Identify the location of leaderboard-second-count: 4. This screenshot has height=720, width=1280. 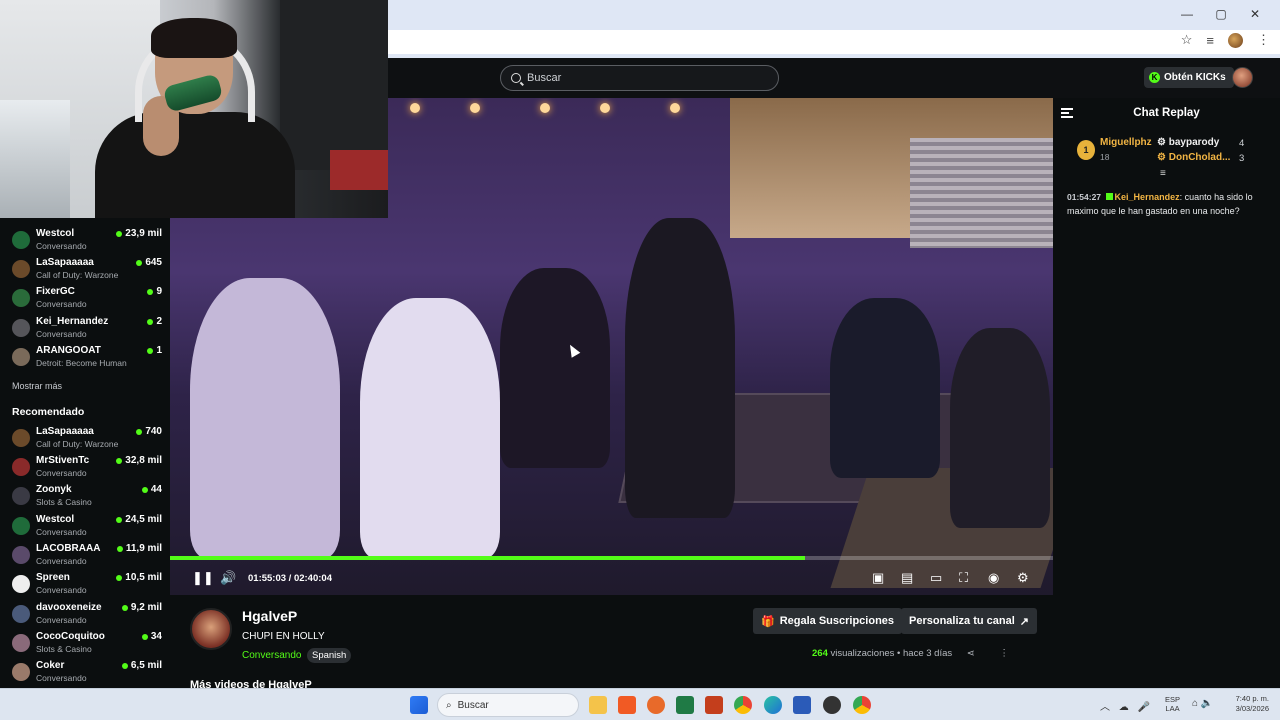
(1242, 143).